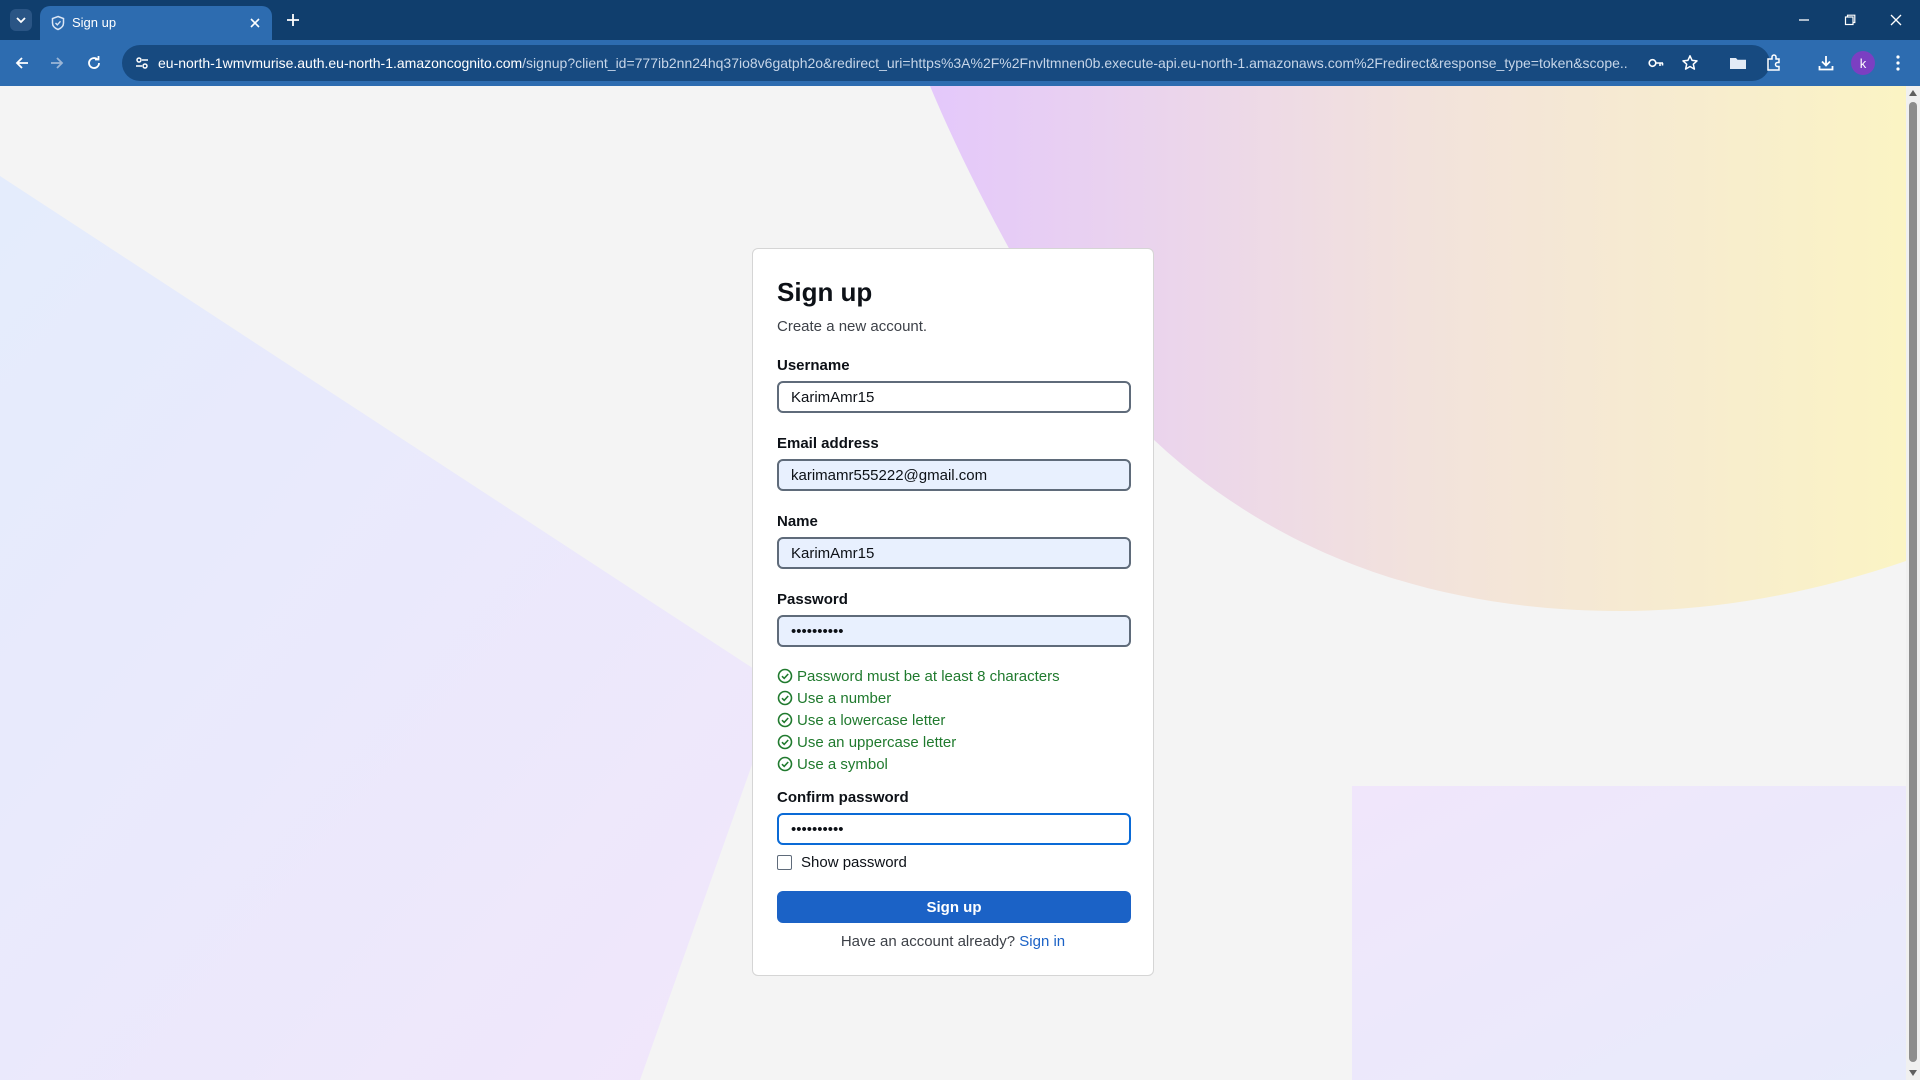  Describe the element at coordinates (1898, 63) in the screenshot. I see `more-menu-icon` at that location.